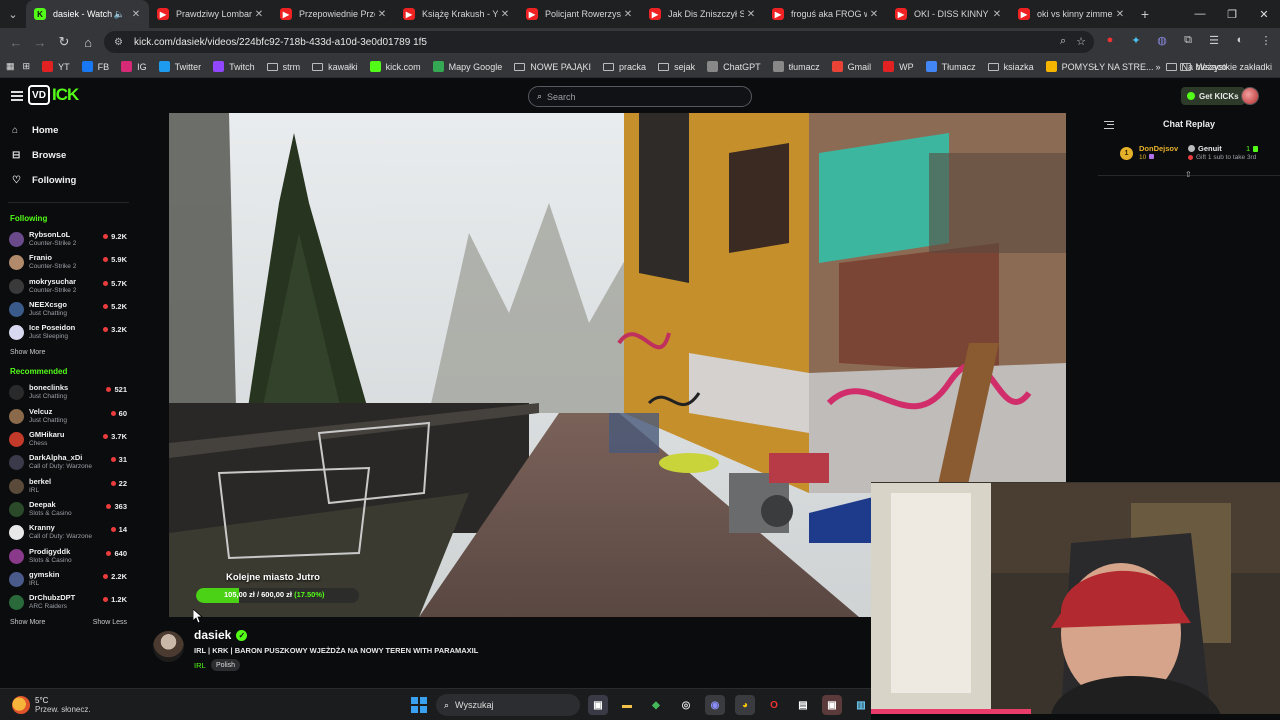 This screenshot has width=1280, height=720. Describe the element at coordinates (13, 14) in the screenshot. I see `tab-search-icon: ⌄` at that location.